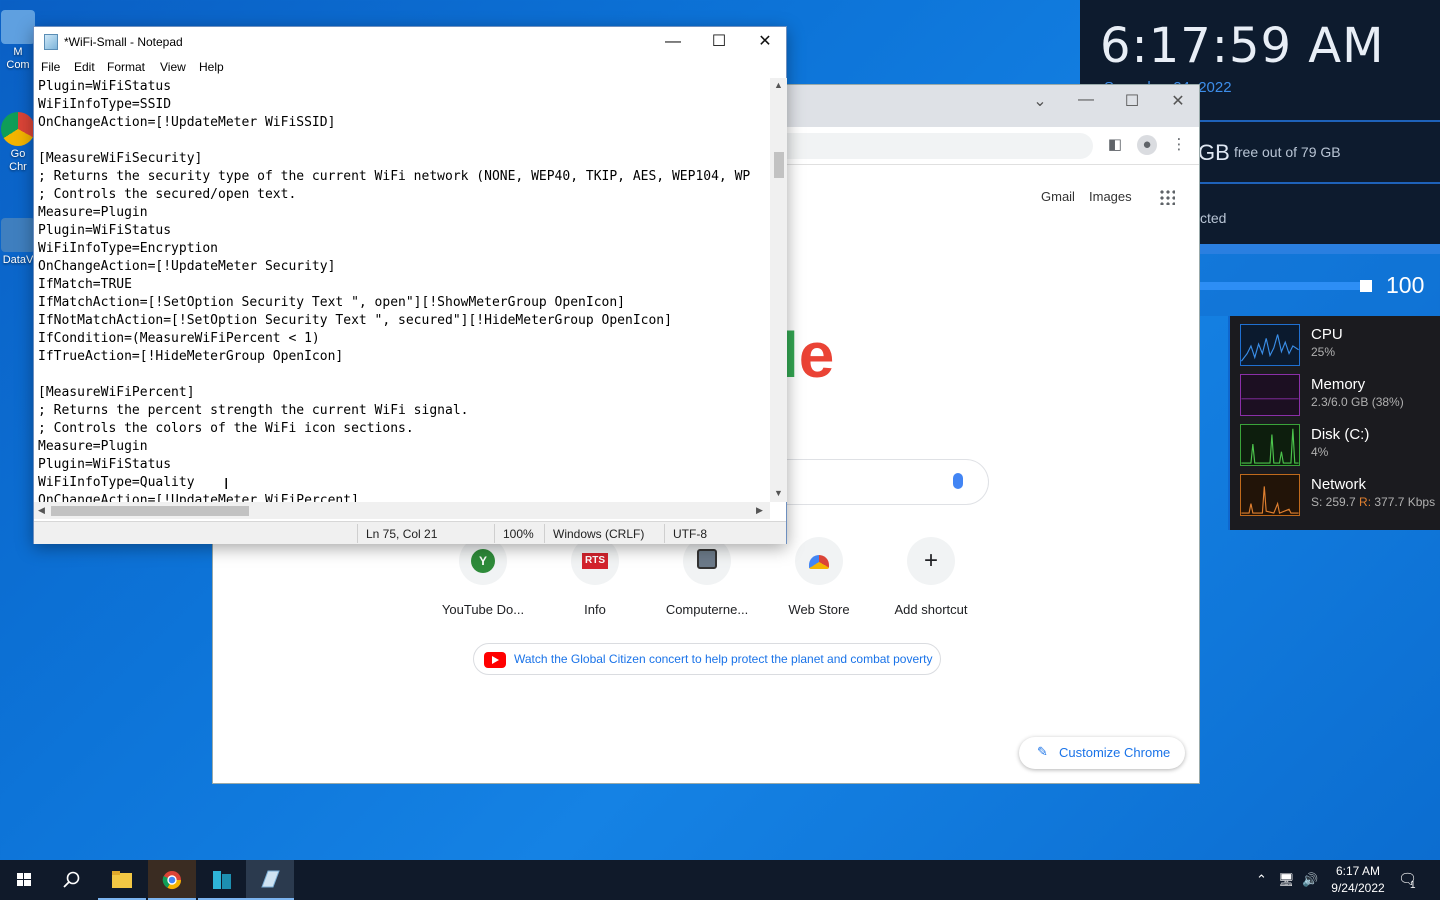 This screenshot has height=900, width=1440. I want to click on text-line: IfMatch=TRUE, so click(85, 284).